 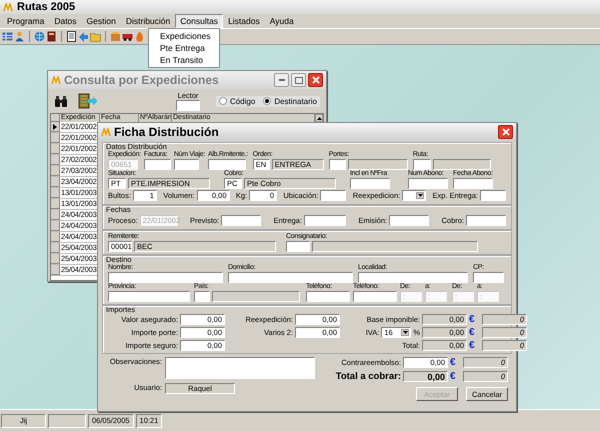 What do you see at coordinates (240, 368) in the screenshot?
I see `notes-field` at bounding box center [240, 368].